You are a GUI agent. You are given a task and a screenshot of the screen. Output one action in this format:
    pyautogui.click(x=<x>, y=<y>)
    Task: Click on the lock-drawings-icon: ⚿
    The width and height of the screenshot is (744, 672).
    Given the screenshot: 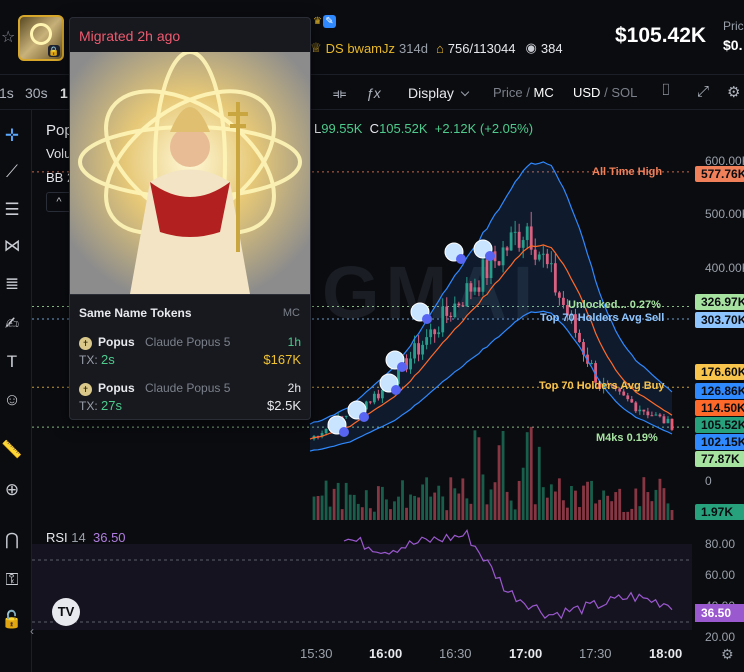 What is the action you would take?
    pyautogui.click(x=12, y=580)
    